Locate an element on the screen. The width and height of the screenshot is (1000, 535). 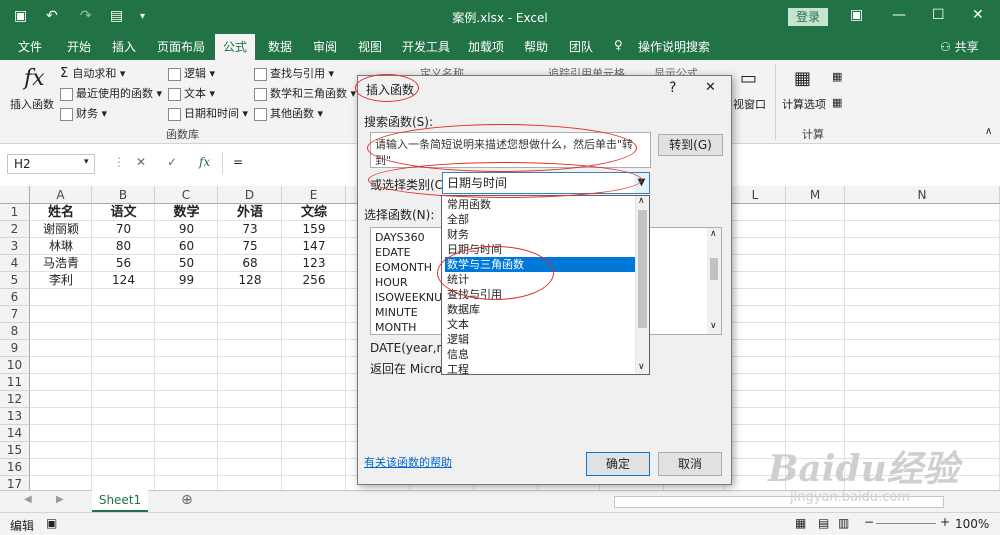
table-cell: 70 is located at coordinates (123, 229).